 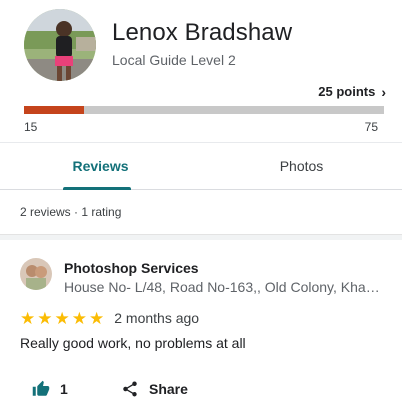 I want to click on review-place-avatar, so click(x=36, y=274).